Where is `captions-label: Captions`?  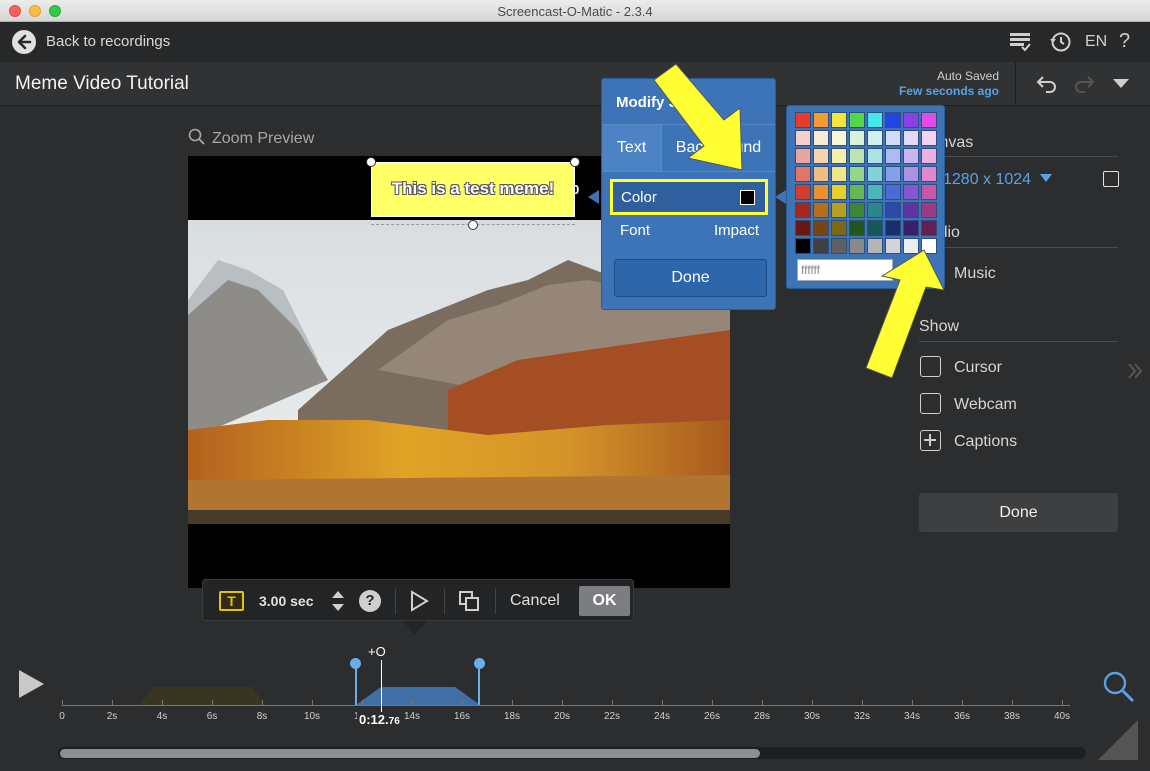 captions-label: Captions is located at coordinates (985, 442).